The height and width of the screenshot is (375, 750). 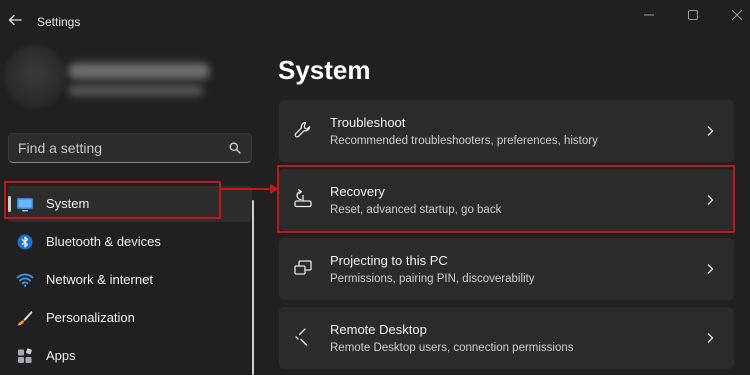 I want to click on card-title: Remote Desktop, so click(x=378, y=329).